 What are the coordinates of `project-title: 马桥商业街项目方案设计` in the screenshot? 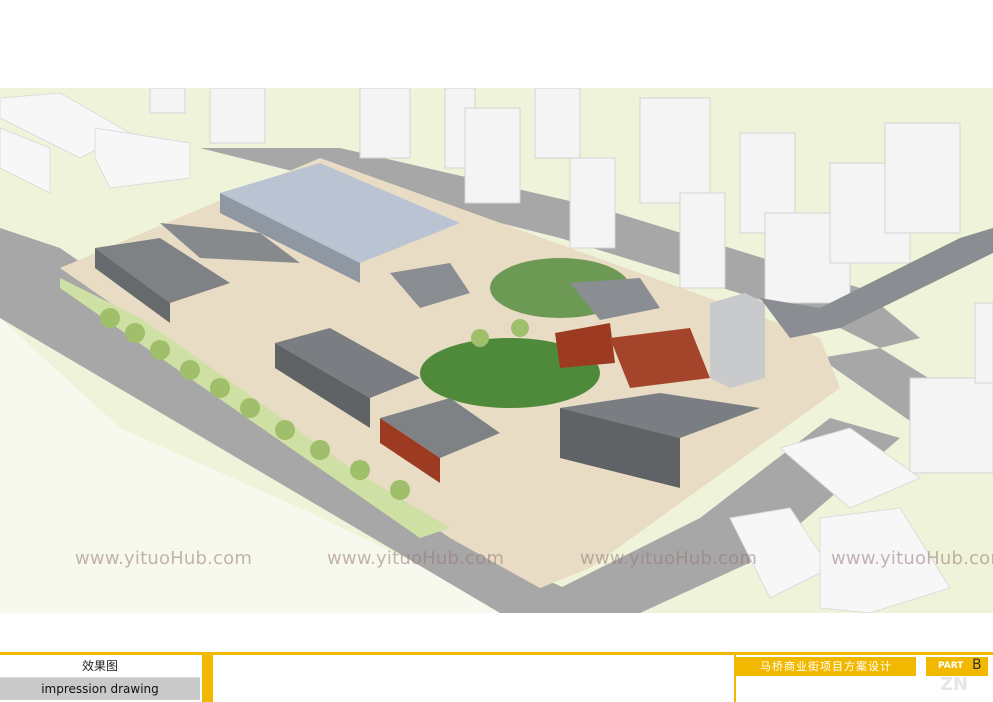 It's located at (826, 666).